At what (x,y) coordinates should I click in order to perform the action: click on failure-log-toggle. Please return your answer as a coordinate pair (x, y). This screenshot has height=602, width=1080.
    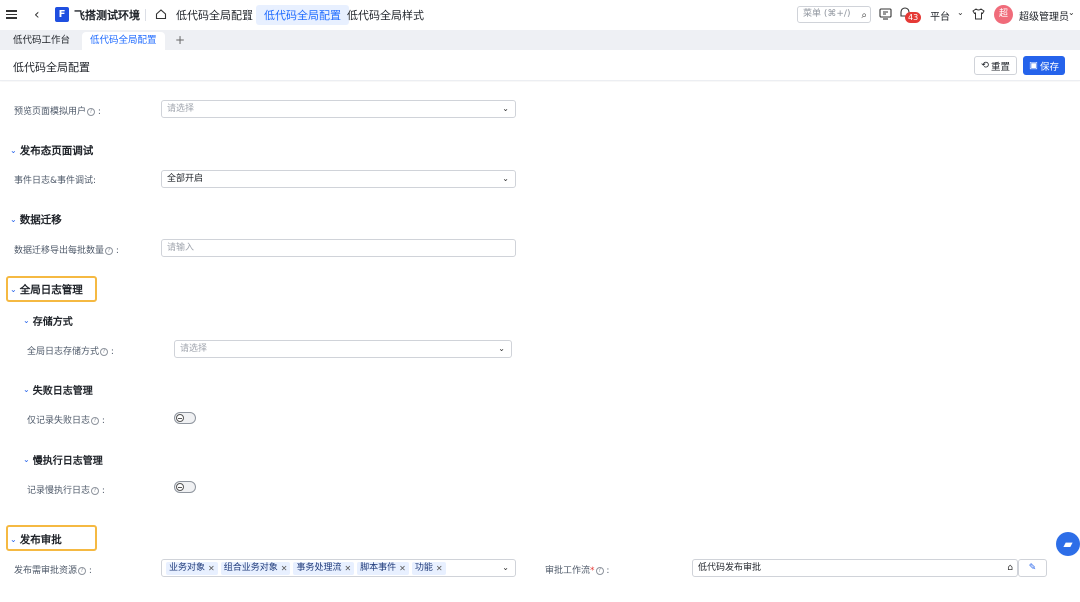
    Looking at the image, I should click on (185, 418).